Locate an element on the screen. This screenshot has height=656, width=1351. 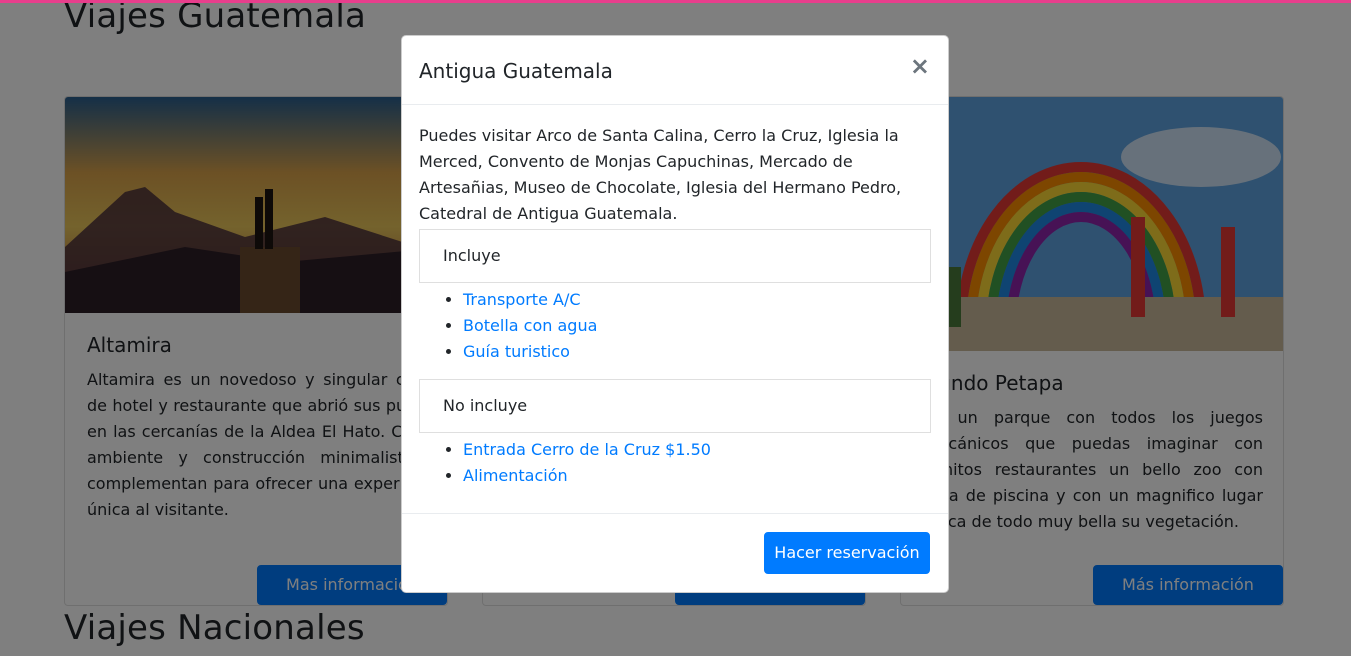
list-item: Alimentación is located at coordinates (697, 476).